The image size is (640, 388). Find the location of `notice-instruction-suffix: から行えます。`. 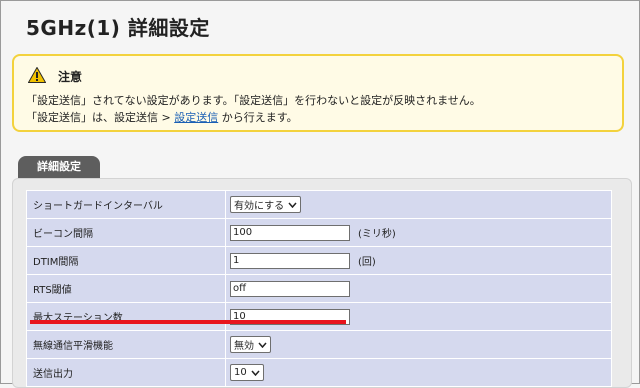

notice-instruction-suffix: から行えます。 is located at coordinates (258, 117).